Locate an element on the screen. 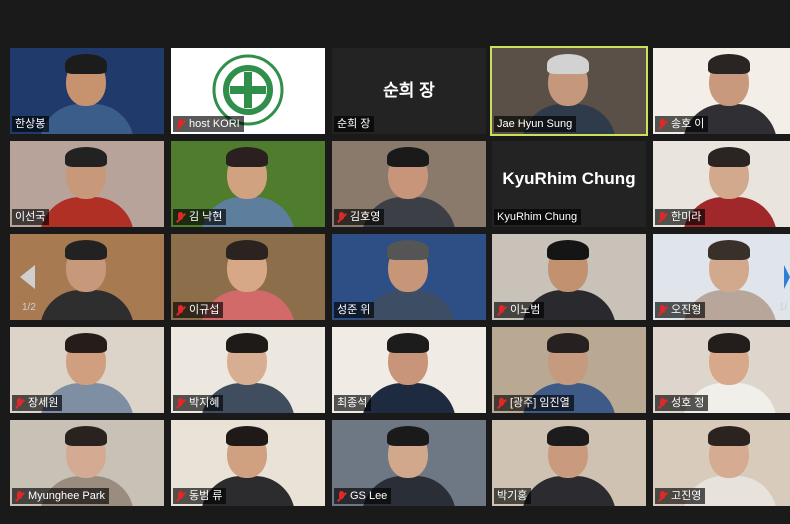  participant-tile: 이노범 is located at coordinates (569, 277).